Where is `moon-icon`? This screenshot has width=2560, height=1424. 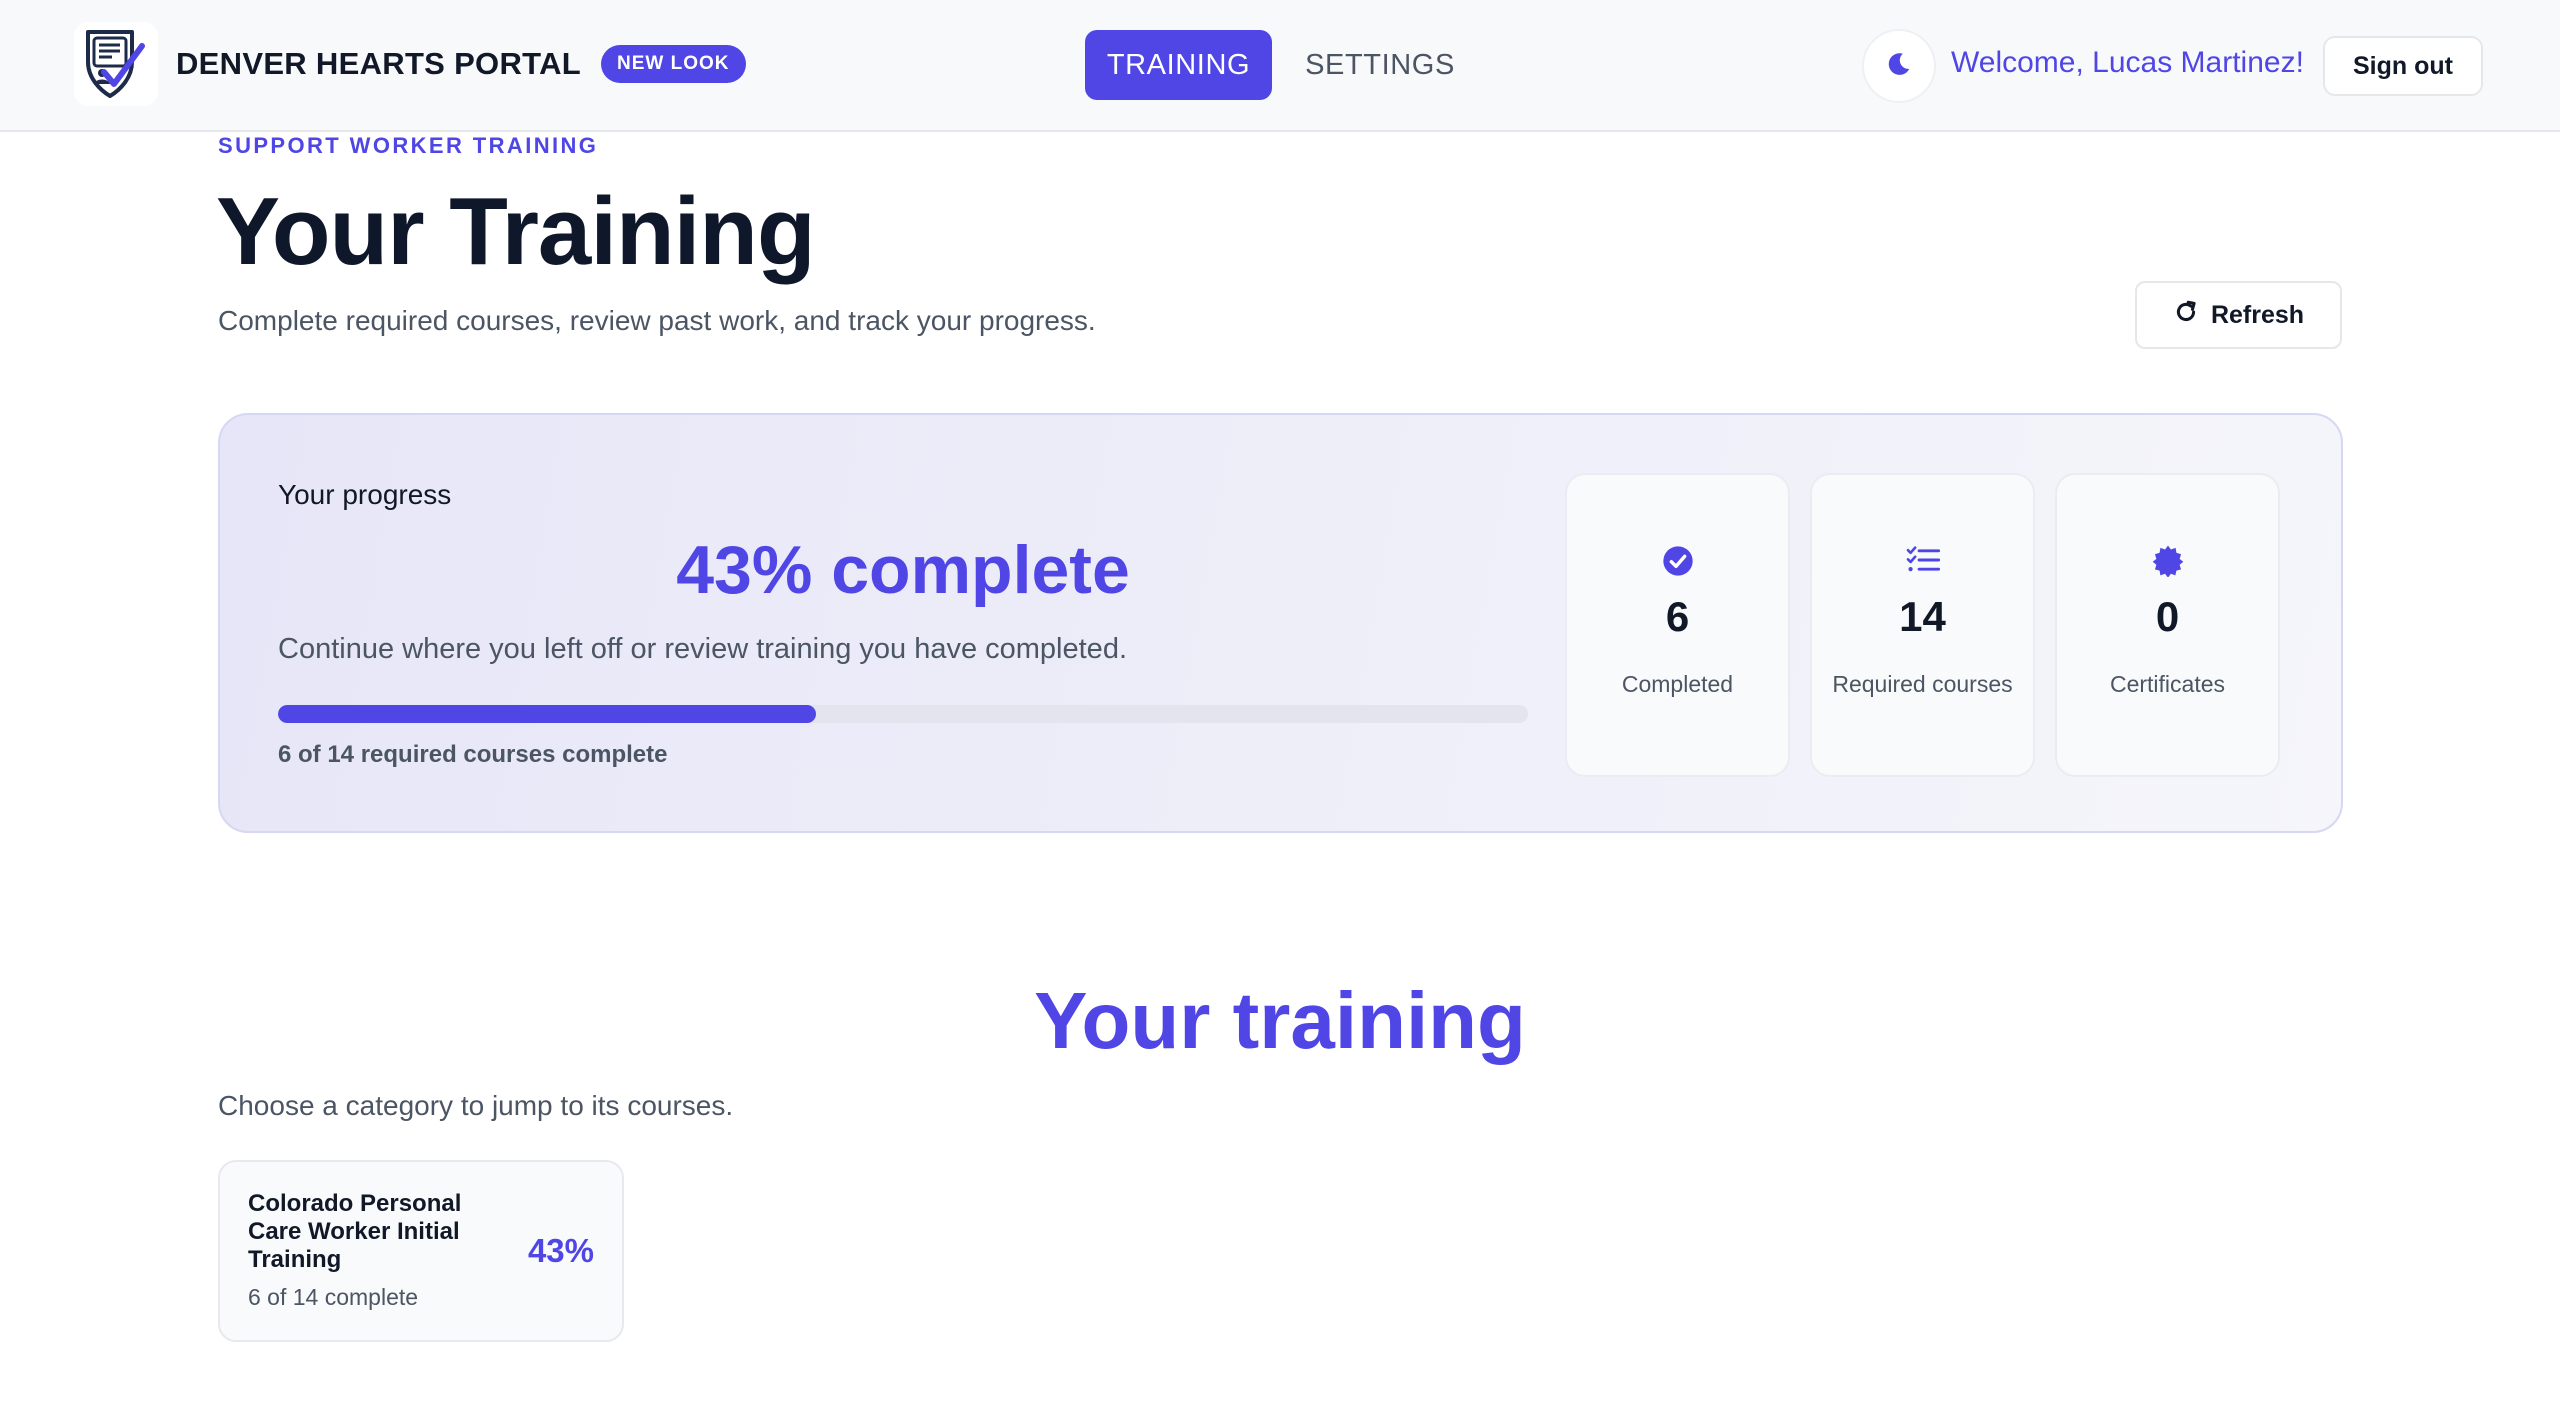
moon-icon is located at coordinates (1899, 66).